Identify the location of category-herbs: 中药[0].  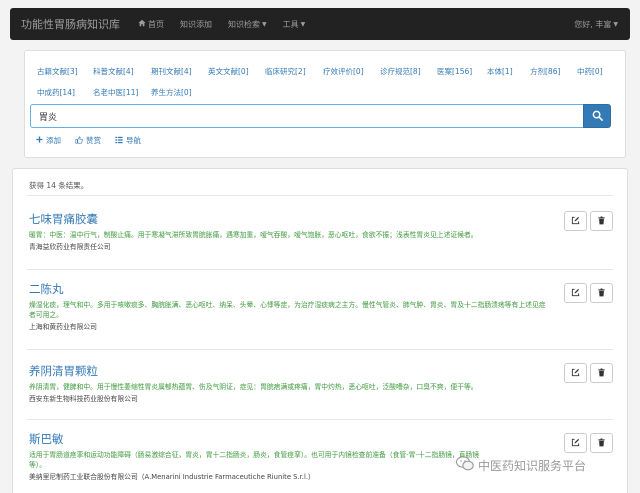
(590, 71).